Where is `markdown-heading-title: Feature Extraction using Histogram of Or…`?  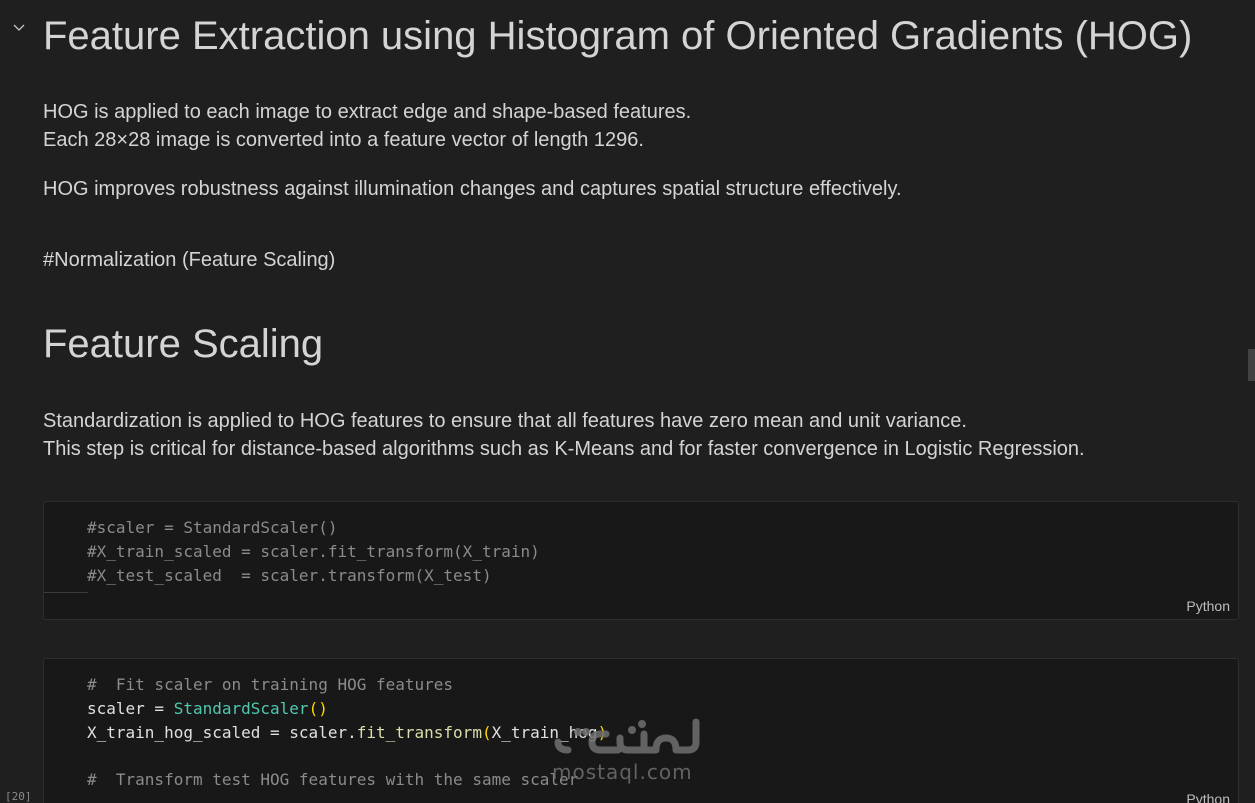
markdown-heading-title: Feature Extraction using Histogram of Or… is located at coordinates (618, 36).